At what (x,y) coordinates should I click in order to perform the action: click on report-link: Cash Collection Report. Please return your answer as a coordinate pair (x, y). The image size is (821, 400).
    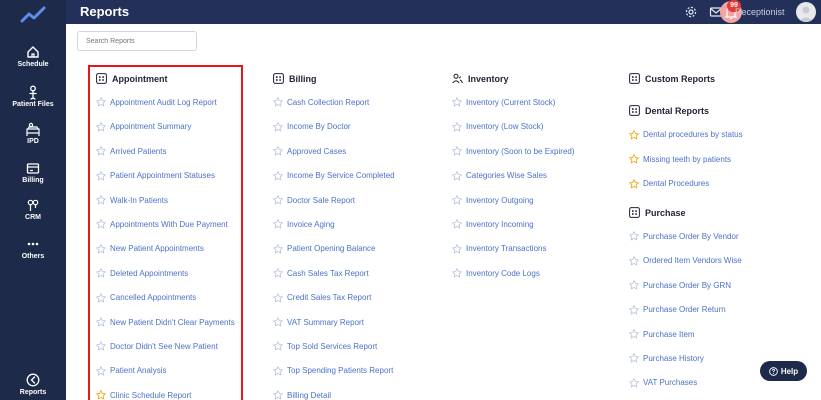
    Looking at the image, I should click on (321, 102).